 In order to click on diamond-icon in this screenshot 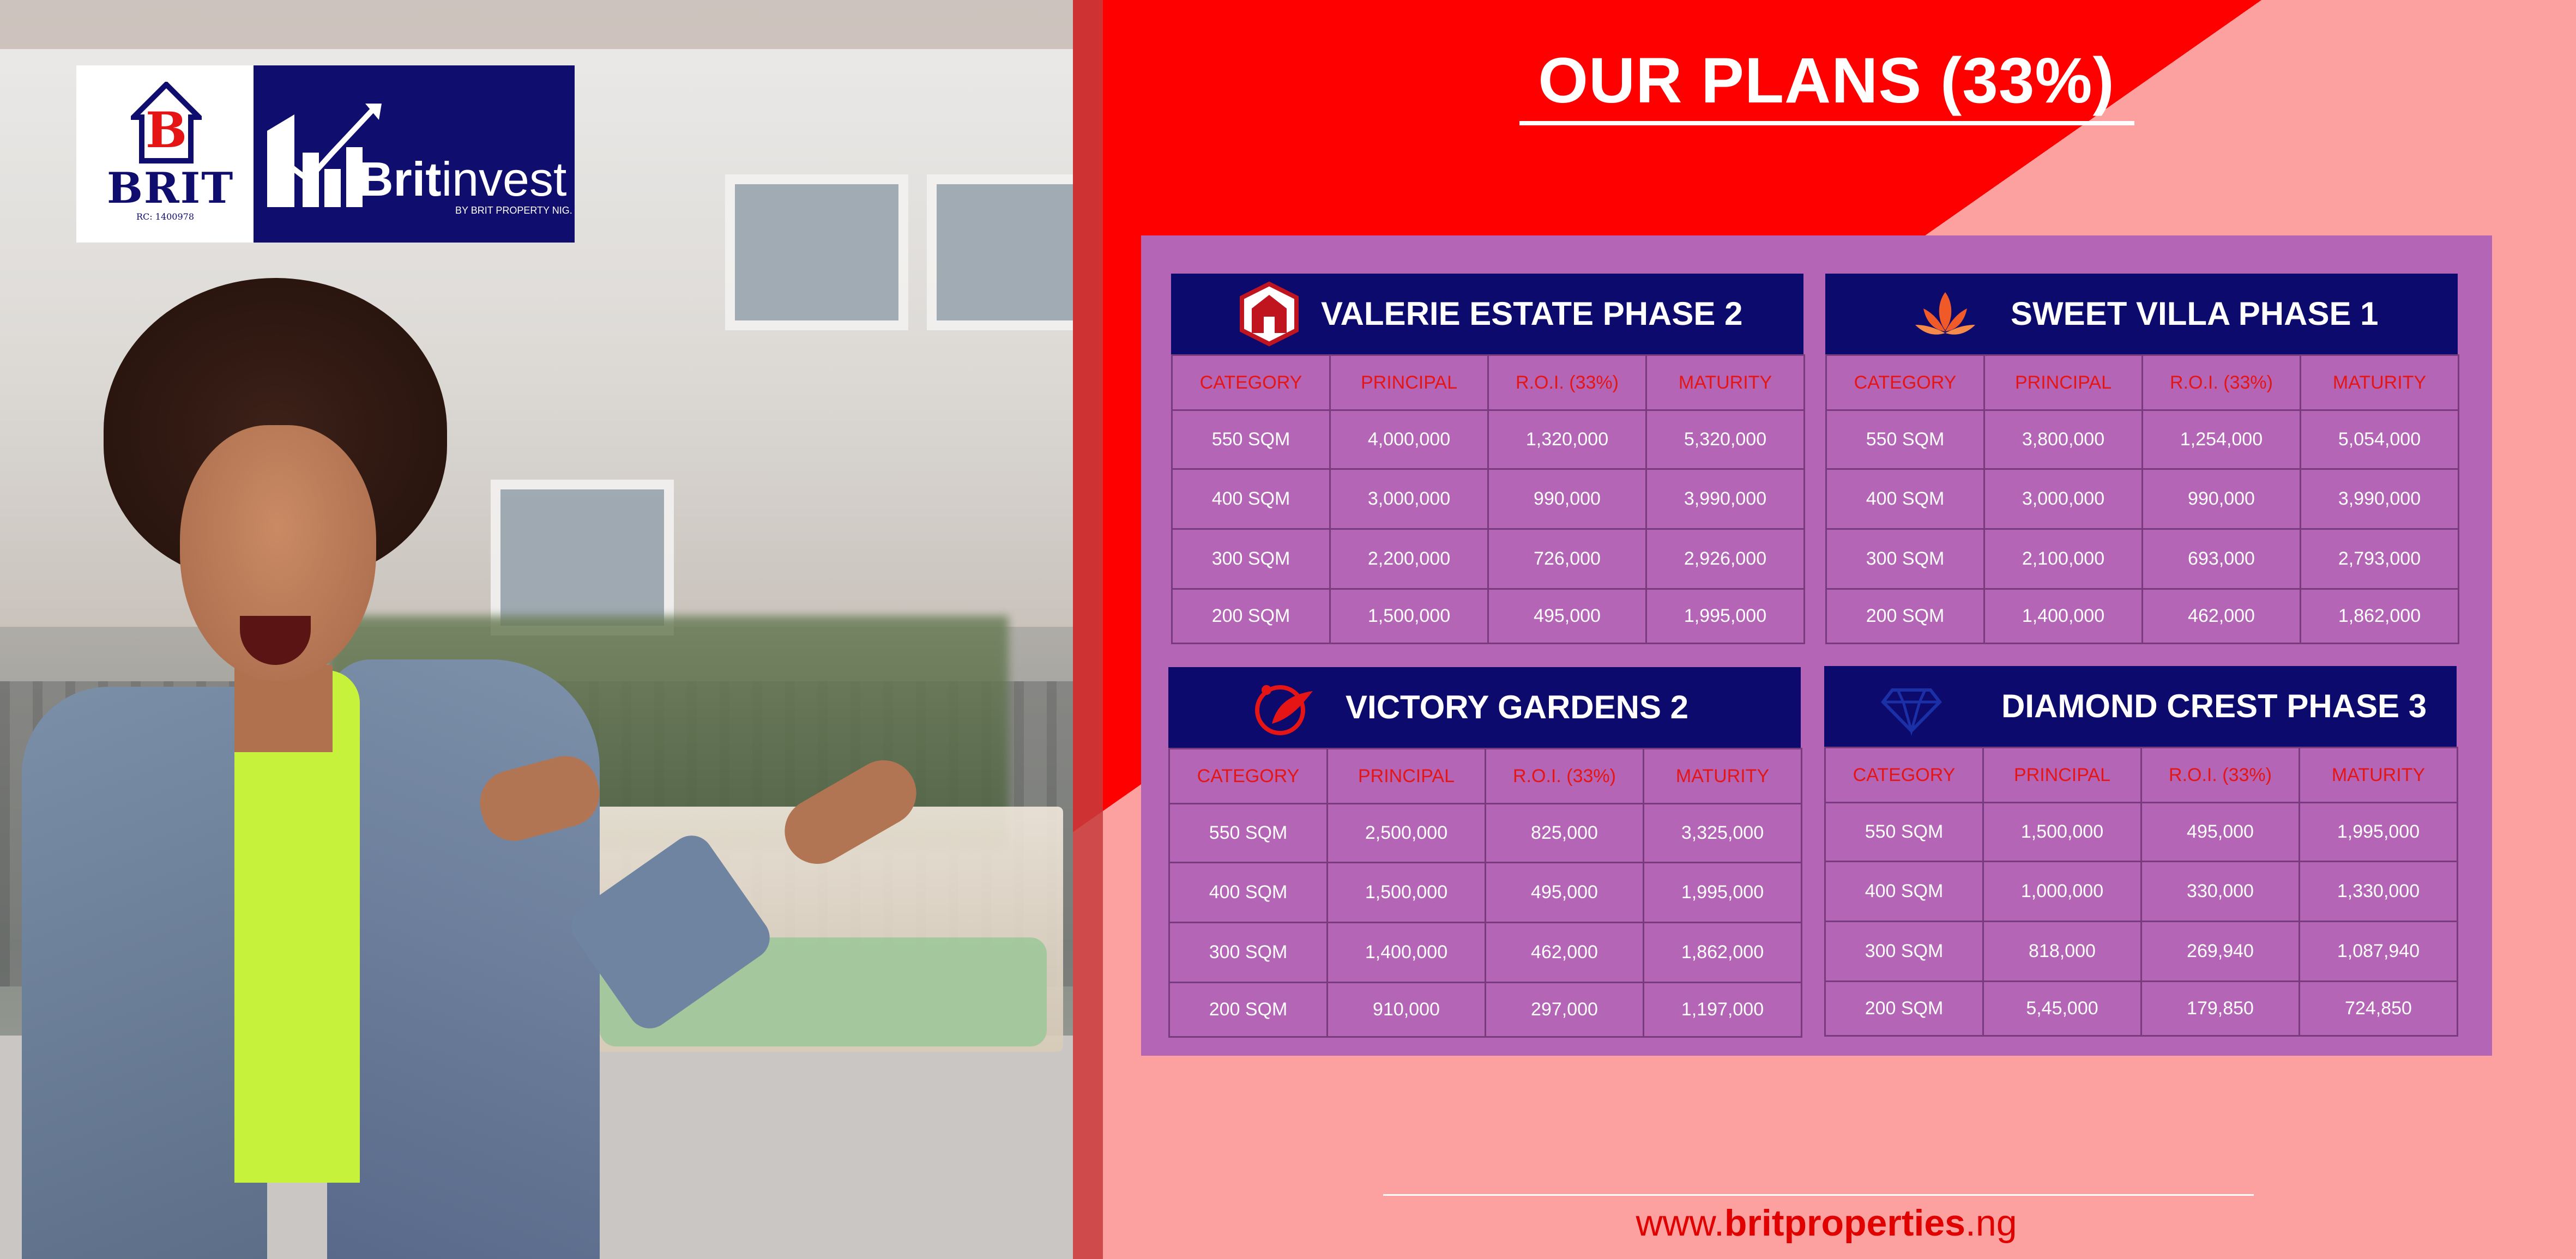, I will do `click(1912, 712)`.